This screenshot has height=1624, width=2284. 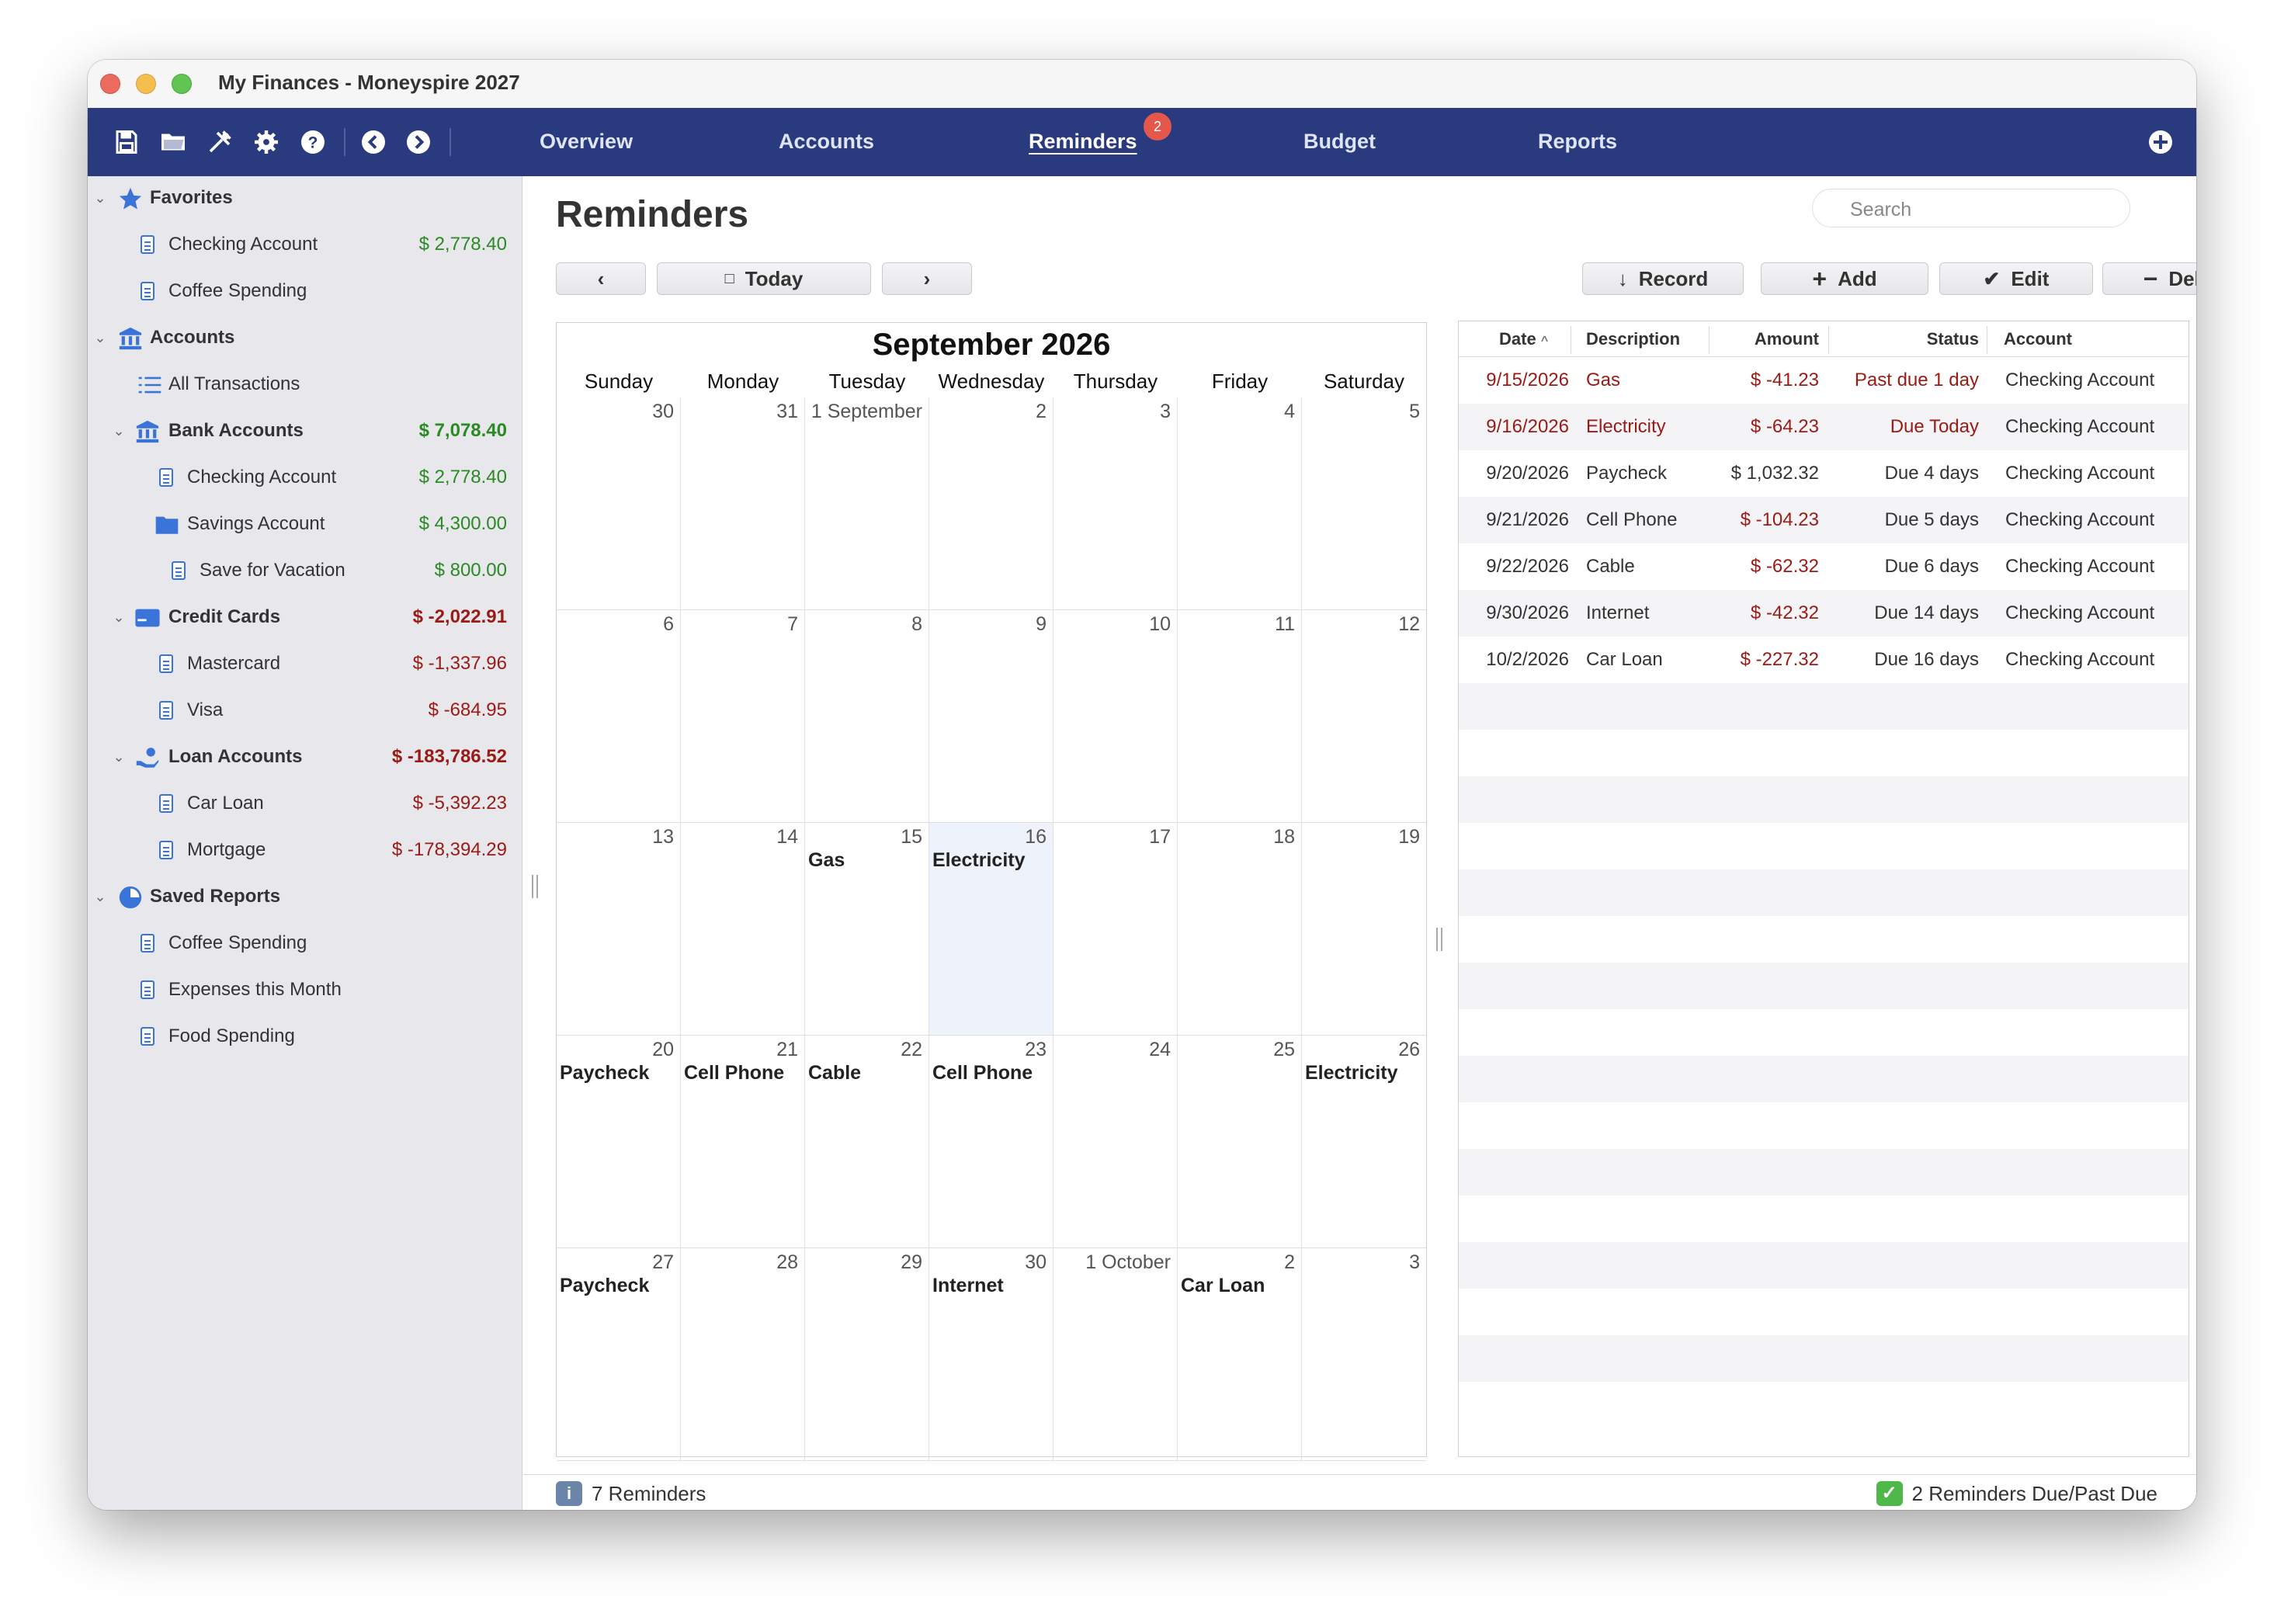 What do you see at coordinates (2149, 278) in the screenshot?
I see `delete-reminder-button: − Delete` at bounding box center [2149, 278].